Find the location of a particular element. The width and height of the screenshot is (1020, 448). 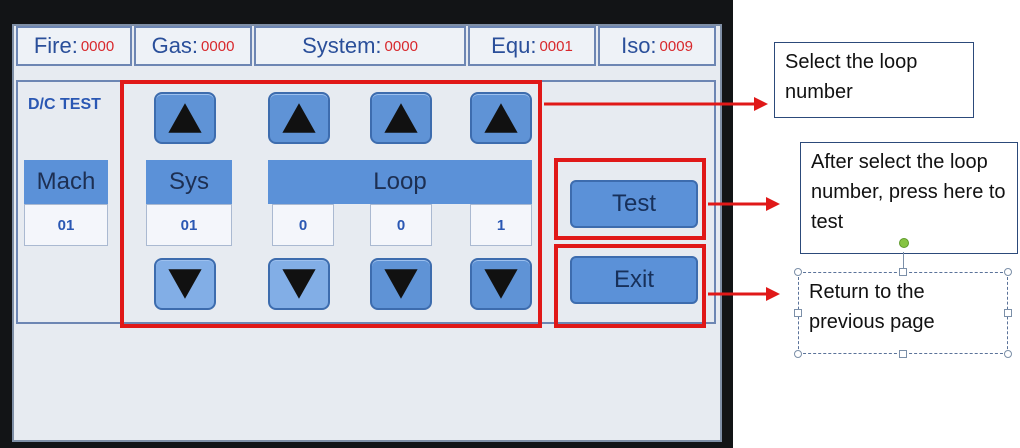

resize-handle-left is located at coordinates (798, 313).